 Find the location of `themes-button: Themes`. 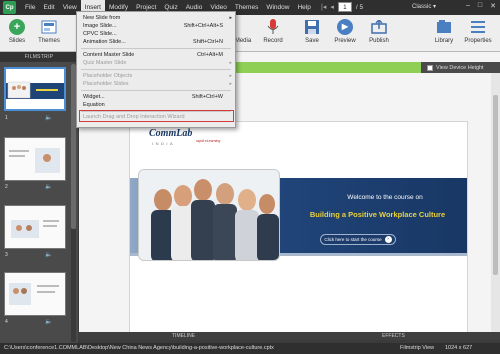

themes-button: Themes is located at coordinates (49, 33).